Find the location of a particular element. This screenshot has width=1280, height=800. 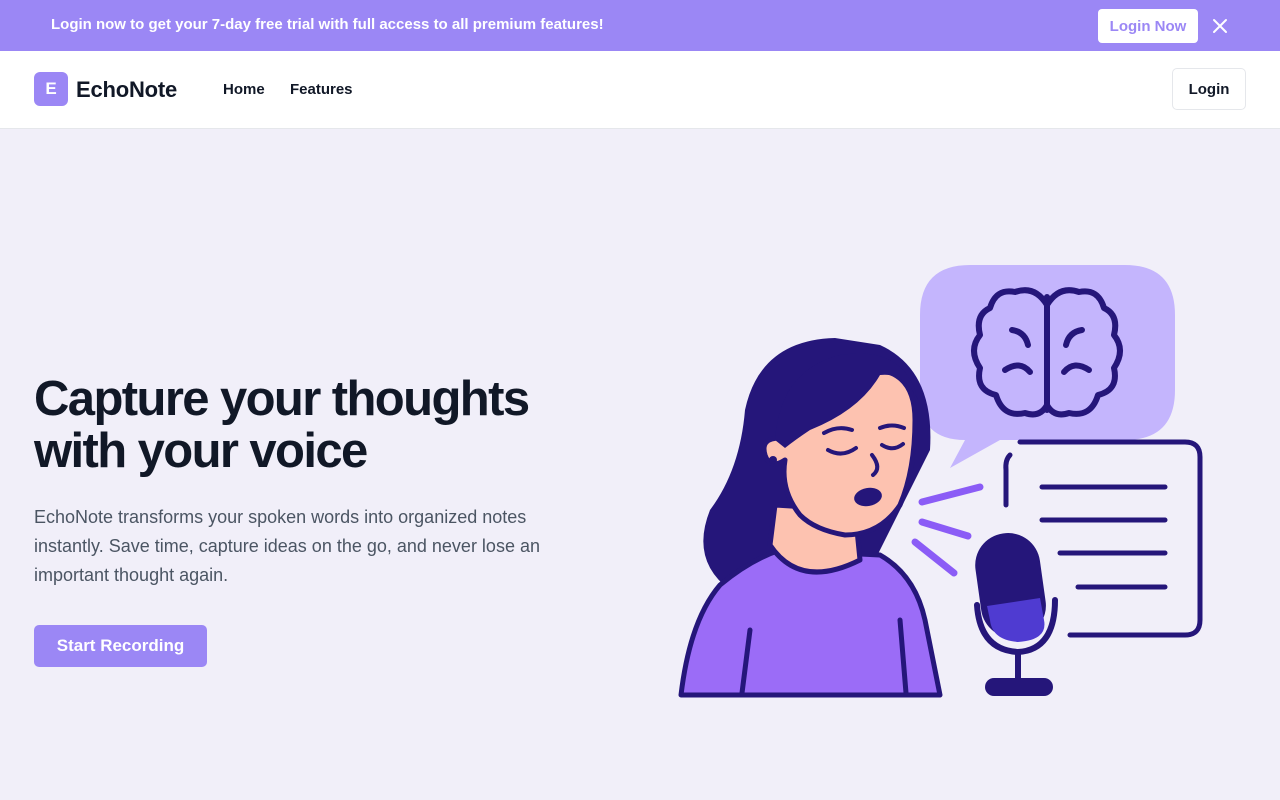

woman-speaking-icon is located at coordinates (810, 518).